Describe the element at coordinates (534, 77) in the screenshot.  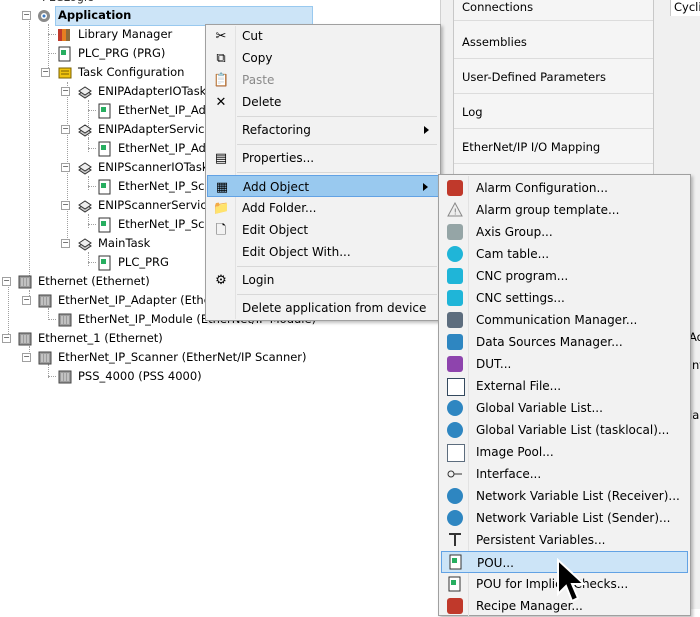
I see `tab-user-defined-parameters: User-Defined Parameters` at that location.